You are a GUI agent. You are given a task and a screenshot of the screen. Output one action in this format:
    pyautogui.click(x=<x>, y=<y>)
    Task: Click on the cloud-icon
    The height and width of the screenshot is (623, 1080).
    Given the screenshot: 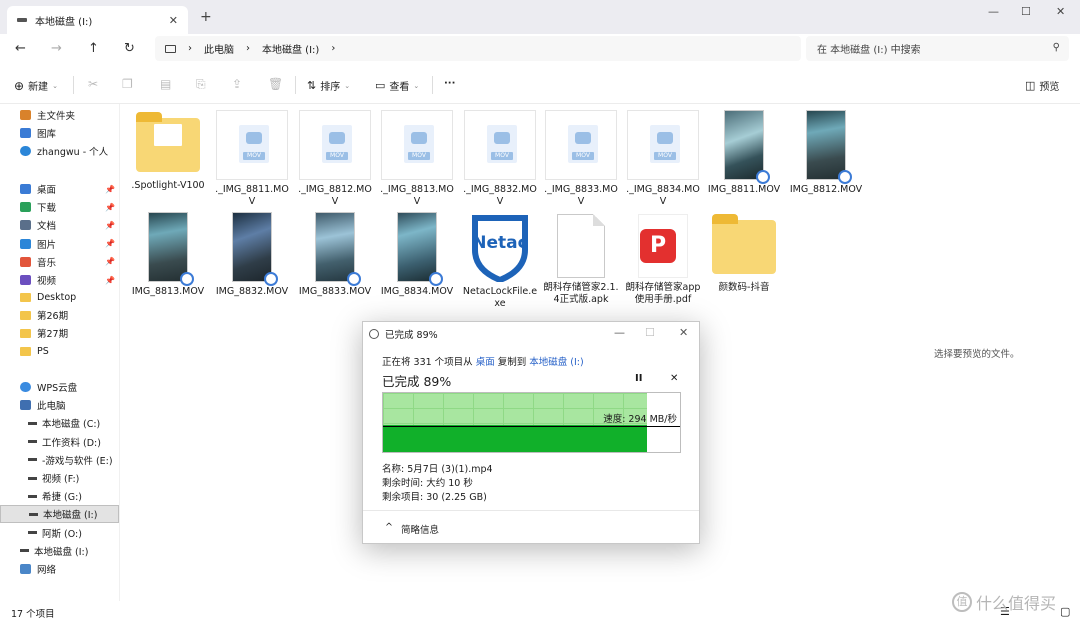 What is the action you would take?
    pyautogui.click(x=25, y=151)
    